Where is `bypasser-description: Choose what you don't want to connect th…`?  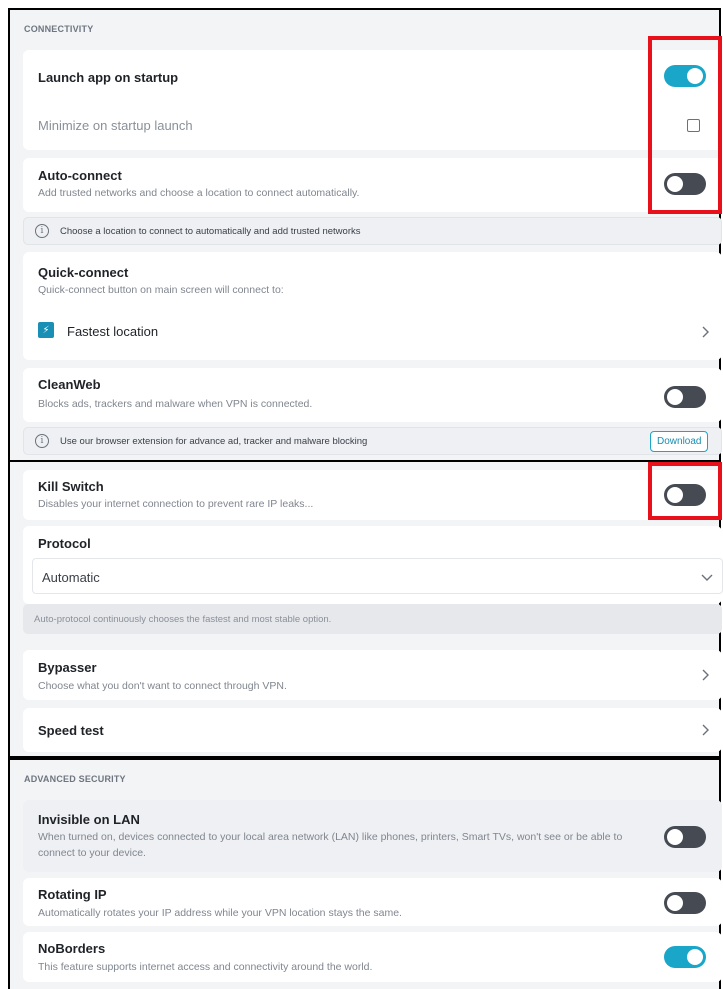 bypasser-description: Choose what you don't want to connect th… is located at coordinates (162, 686).